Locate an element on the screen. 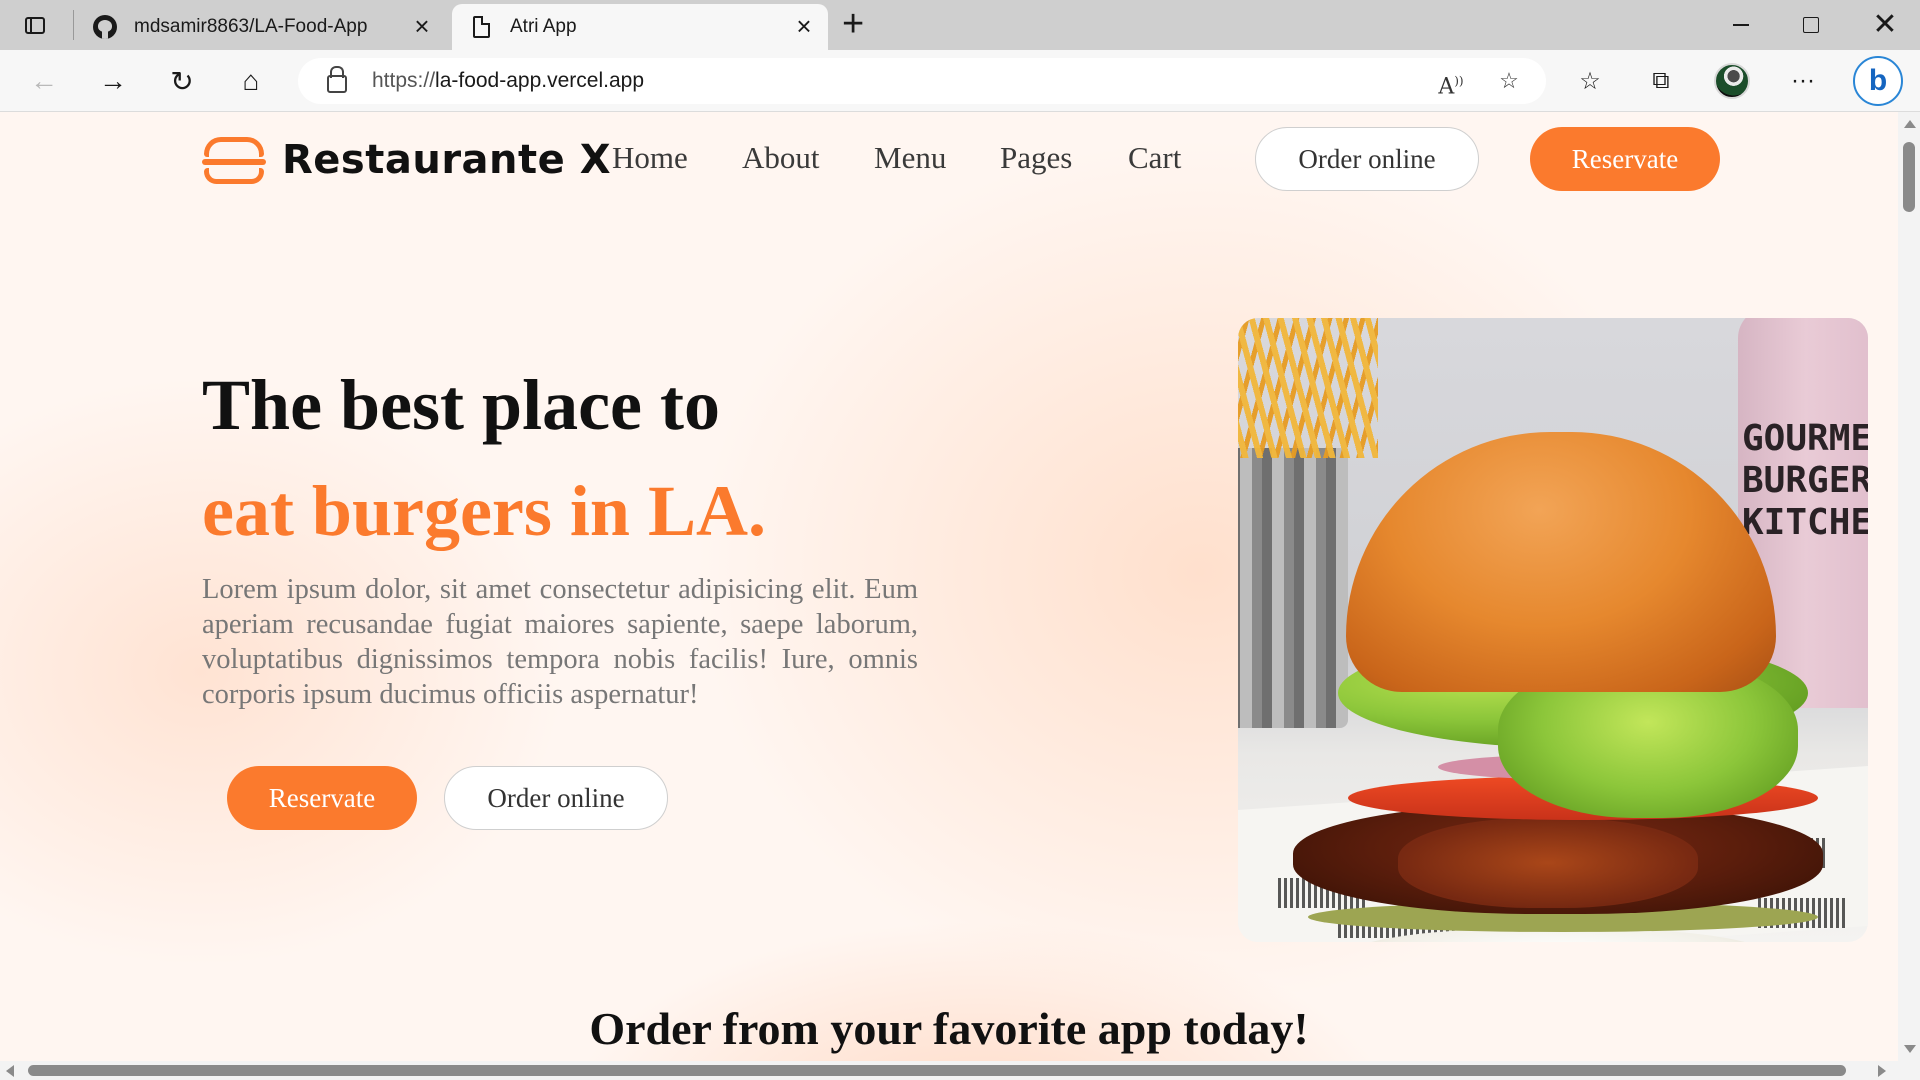 This screenshot has height=1080, width=1920. minimize-button is located at coordinates (1741, 25).